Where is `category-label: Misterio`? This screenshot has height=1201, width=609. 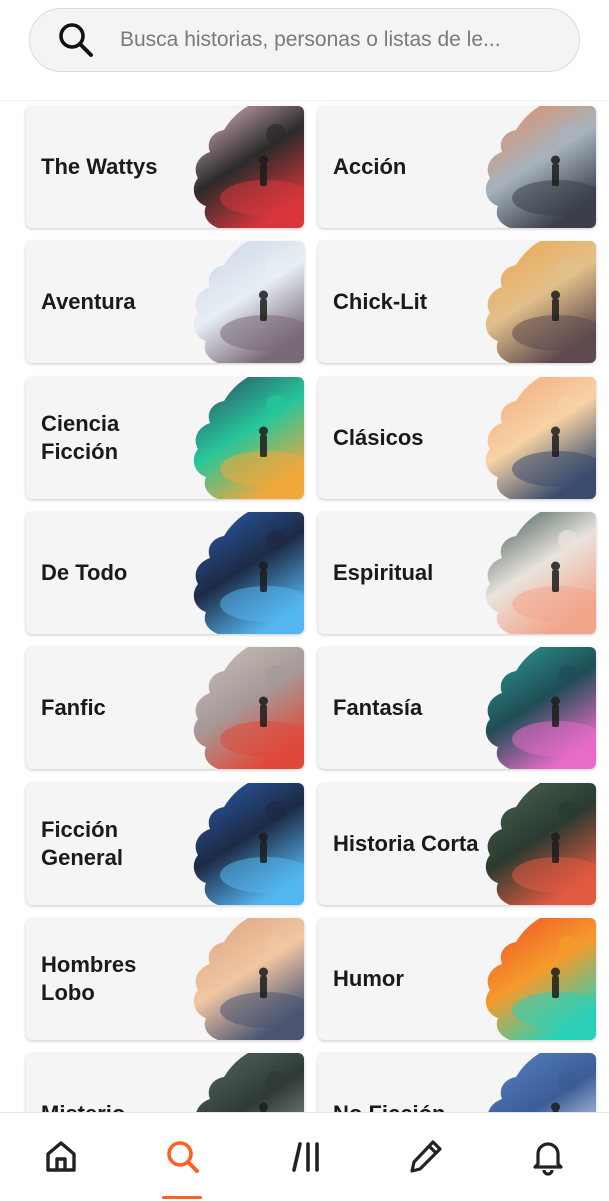 category-label: Misterio is located at coordinates (116, 1082).